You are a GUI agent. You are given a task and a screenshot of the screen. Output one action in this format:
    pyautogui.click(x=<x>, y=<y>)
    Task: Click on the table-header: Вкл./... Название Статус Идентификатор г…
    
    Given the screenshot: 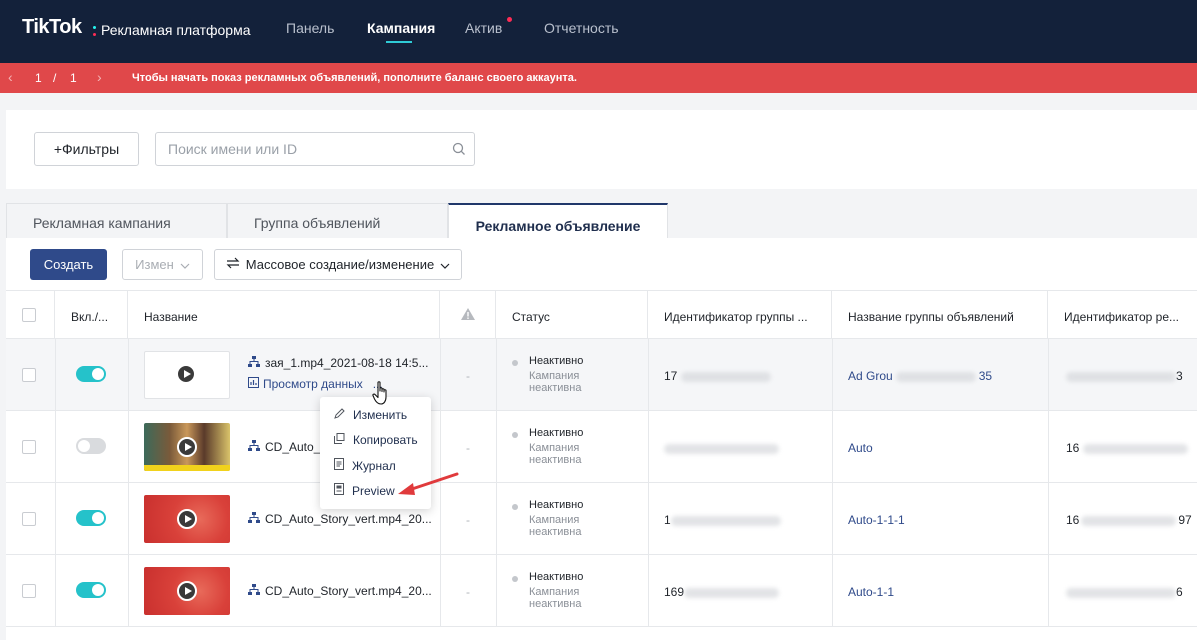 What is the action you would take?
    pyautogui.click(x=601, y=315)
    